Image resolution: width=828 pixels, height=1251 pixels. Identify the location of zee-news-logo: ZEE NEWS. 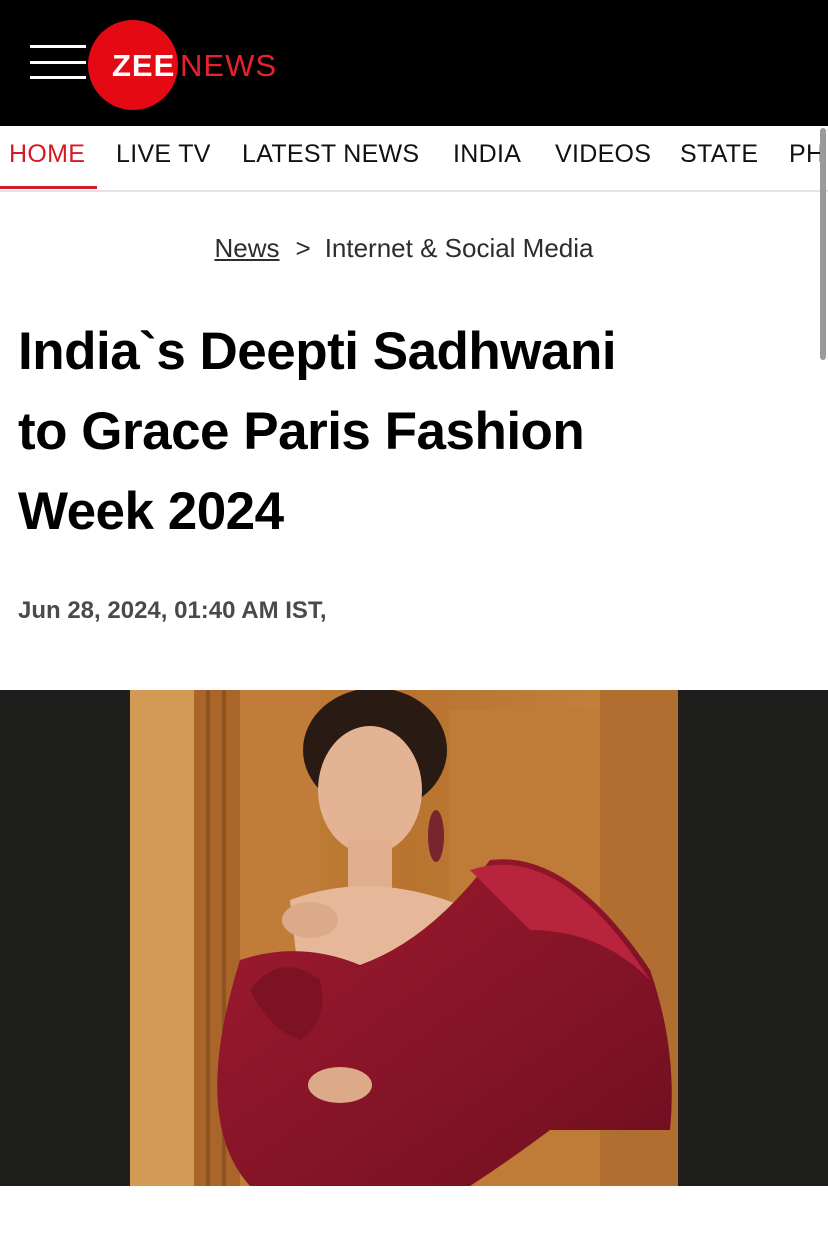
(238, 65).